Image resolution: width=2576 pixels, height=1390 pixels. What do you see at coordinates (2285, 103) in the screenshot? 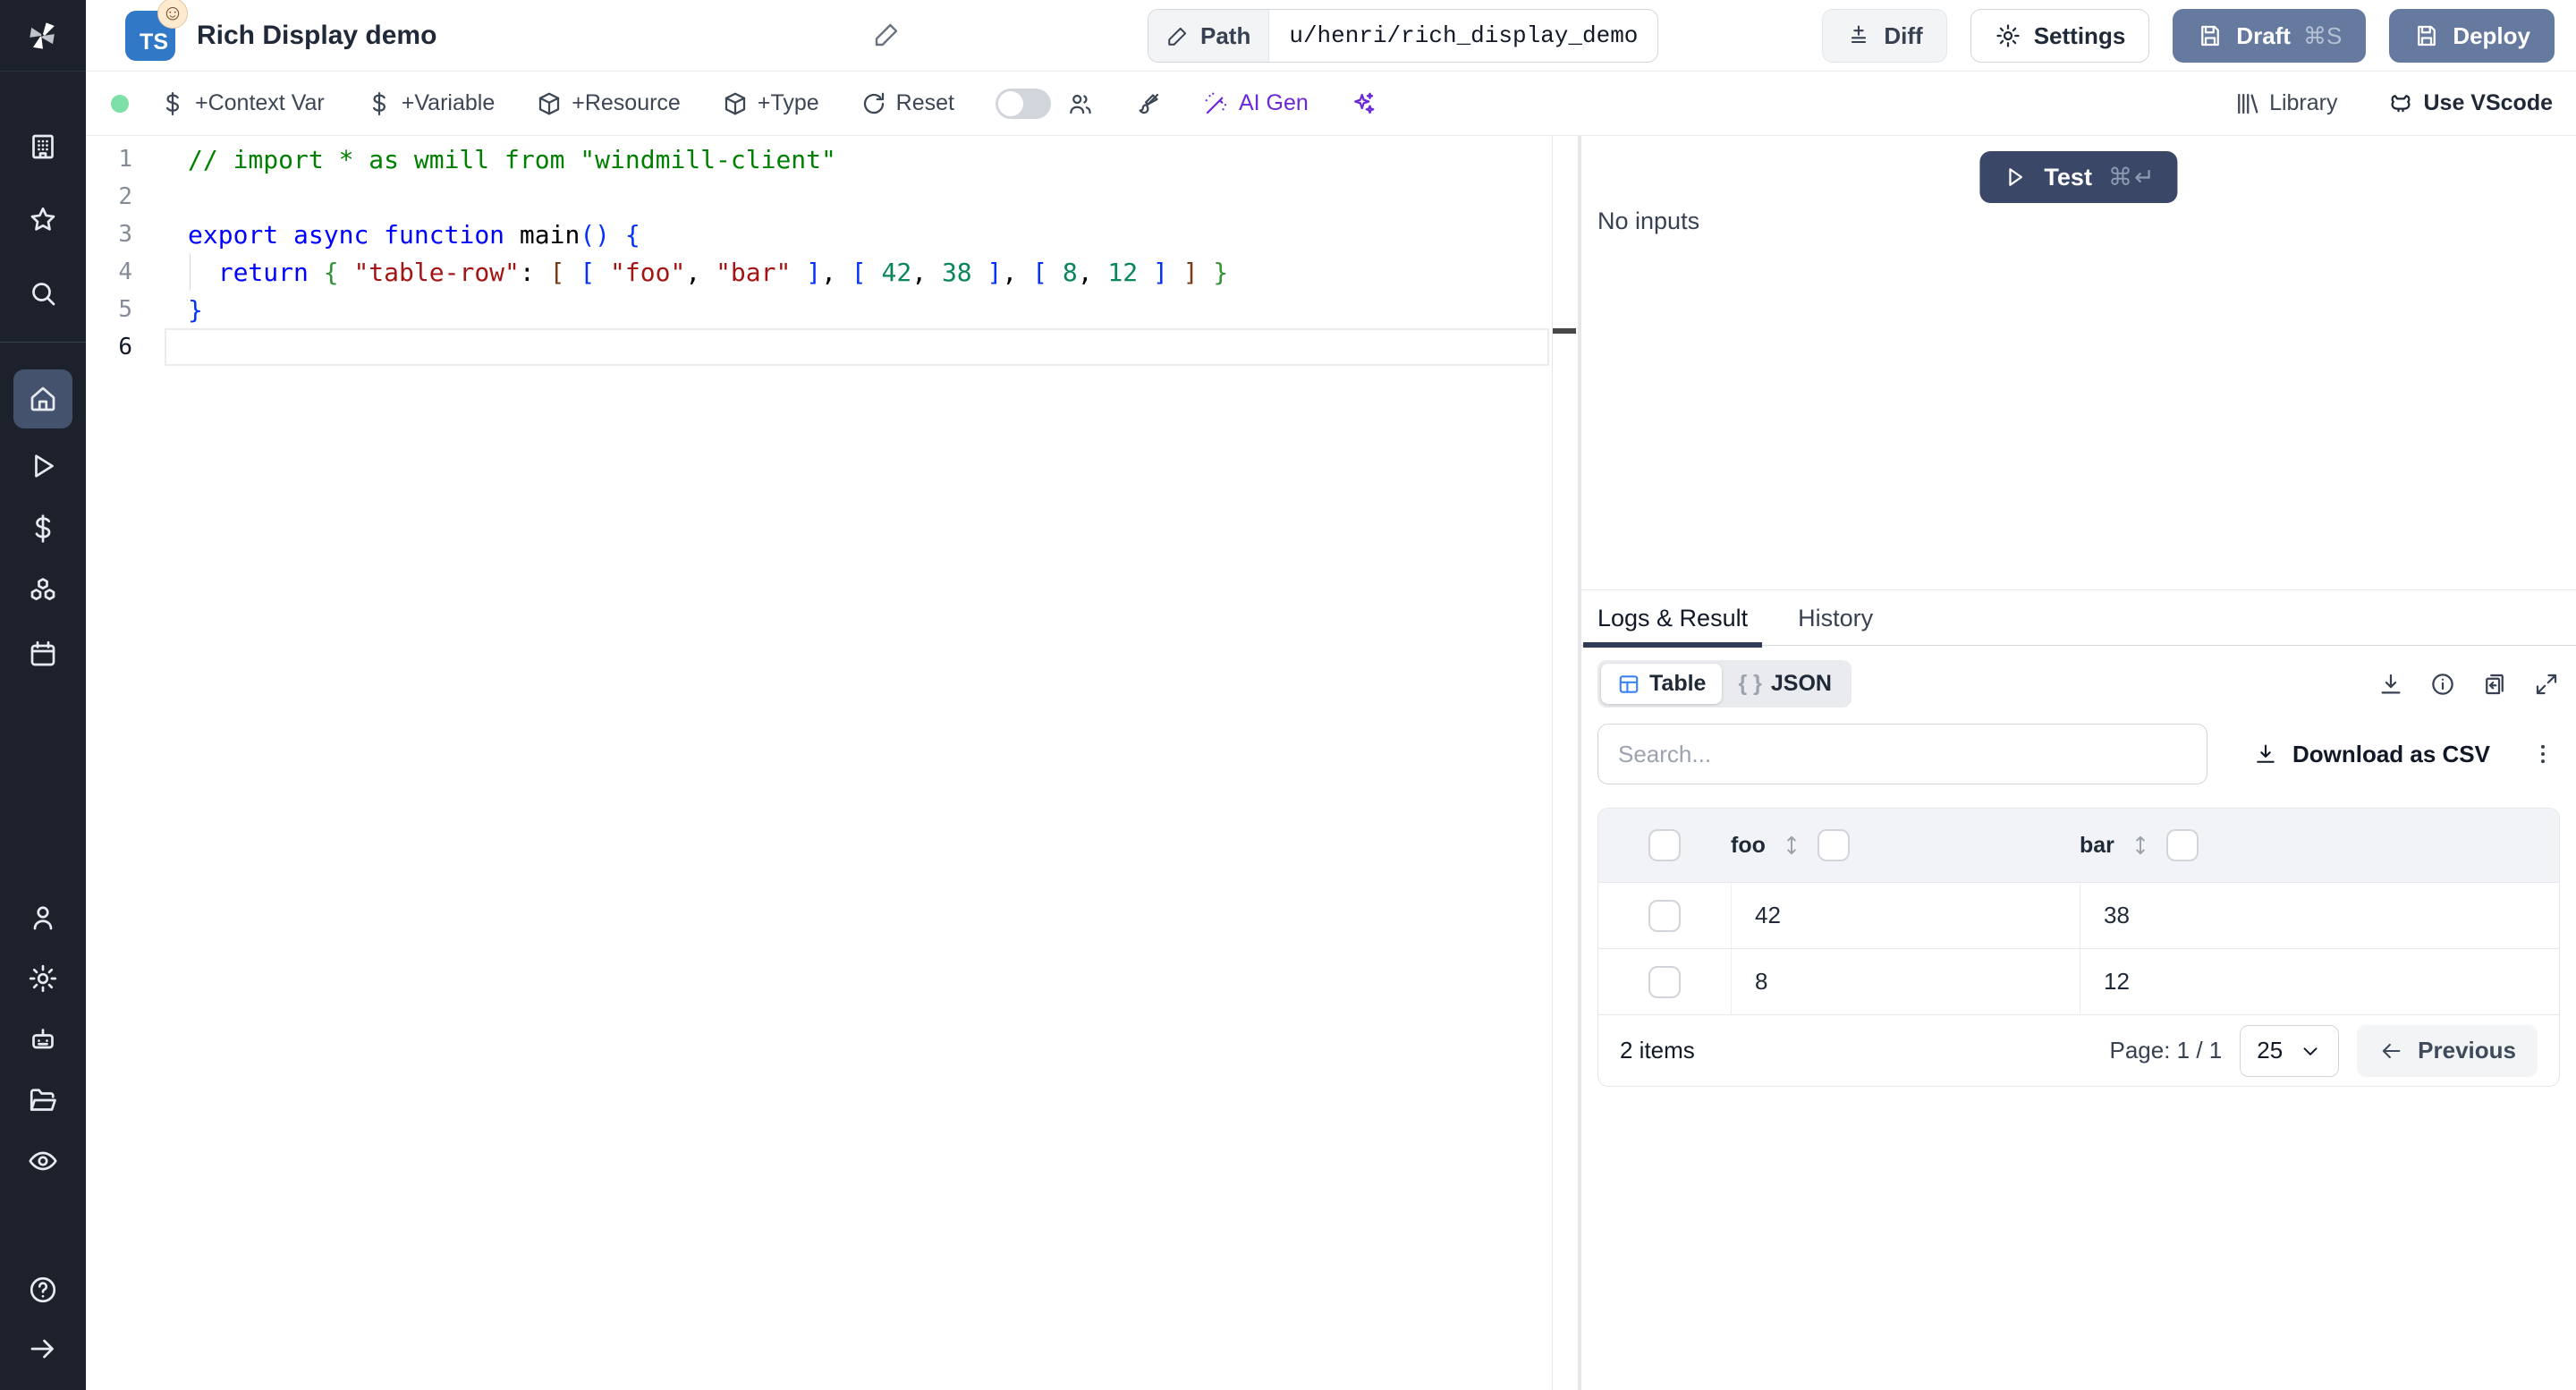
I see `library-button: Library` at bounding box center [2285, 103].